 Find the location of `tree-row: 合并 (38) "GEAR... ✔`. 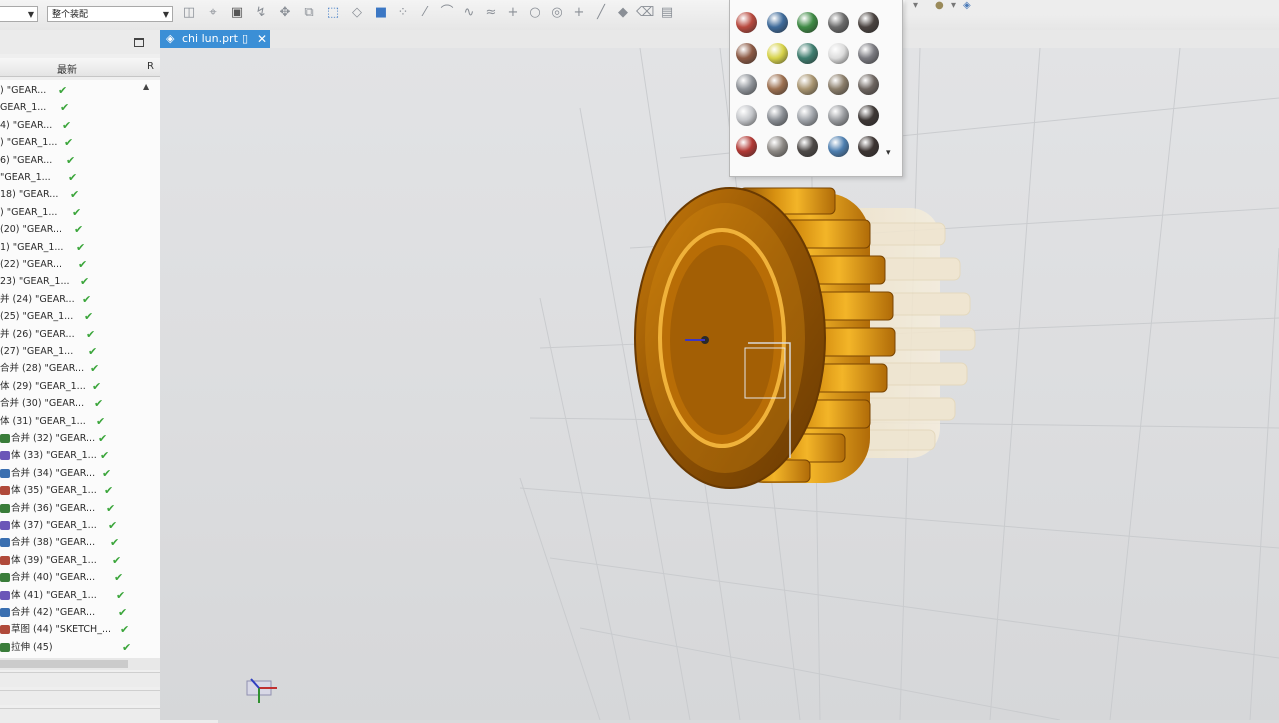

tree-row: 合并 (38) "GEAR... ✔ is located at coordinates (80, 542).